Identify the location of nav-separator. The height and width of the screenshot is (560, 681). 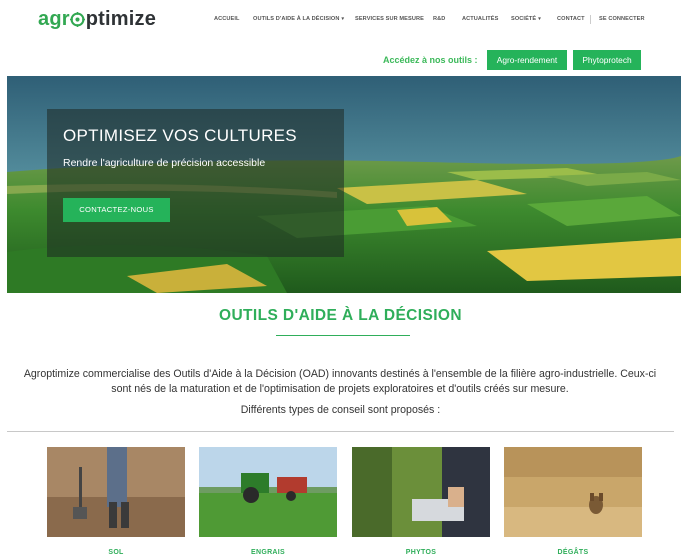
(590, 19).